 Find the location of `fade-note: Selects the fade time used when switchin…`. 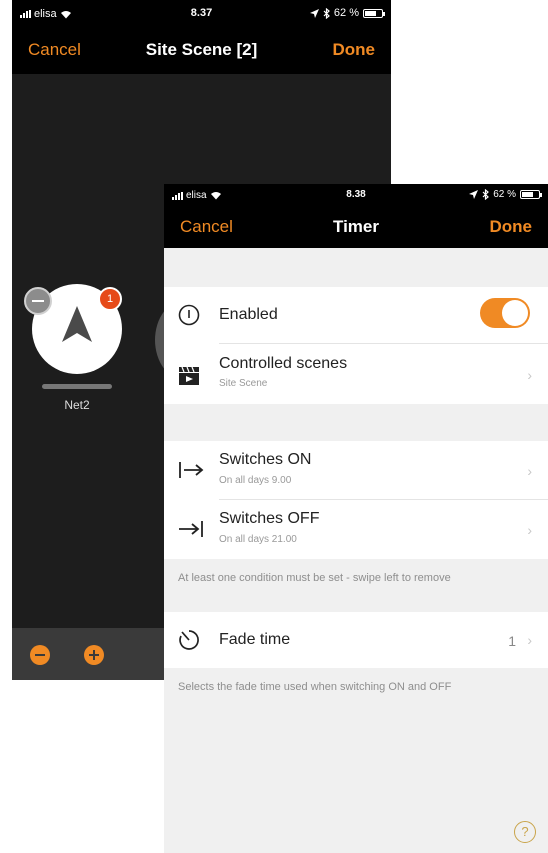

fade-note: Selects the fade time used when switchin… is located at coordinates (315, 687).